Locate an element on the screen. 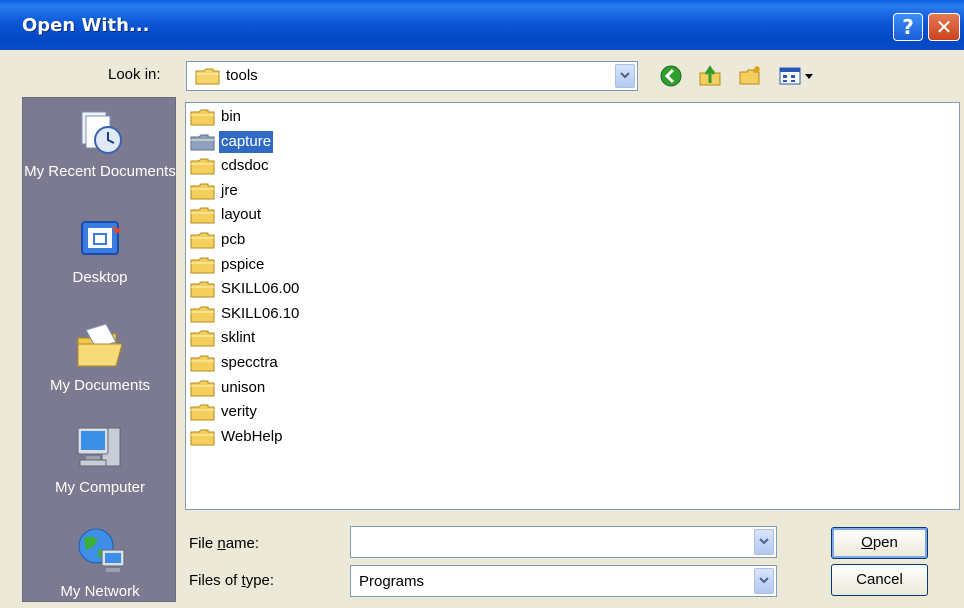  files-of-type-dropdown-button is located at coordinates (764, 581).